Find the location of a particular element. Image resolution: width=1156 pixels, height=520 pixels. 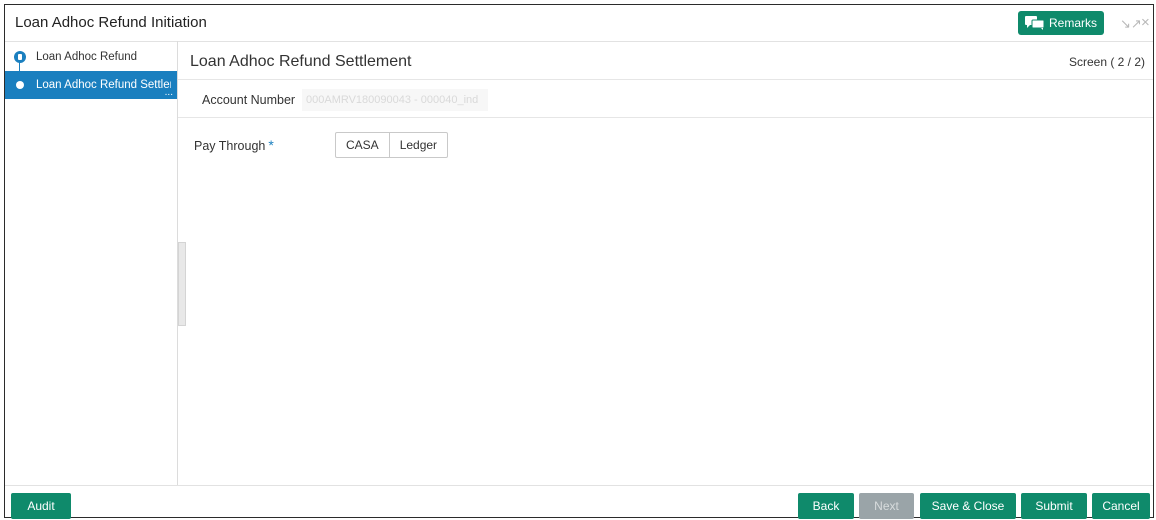

account-number-label: Account Number is located at coordinates (249, 100).